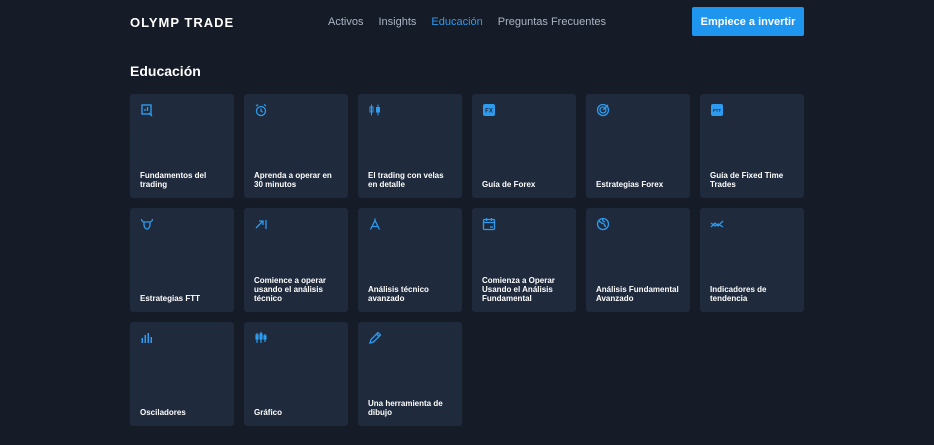 The height and width of the screenshot is (445, 934). I want to click on card-fundamental-avanzado: Análisis Fundamental Avanzado, so click(638, 260).